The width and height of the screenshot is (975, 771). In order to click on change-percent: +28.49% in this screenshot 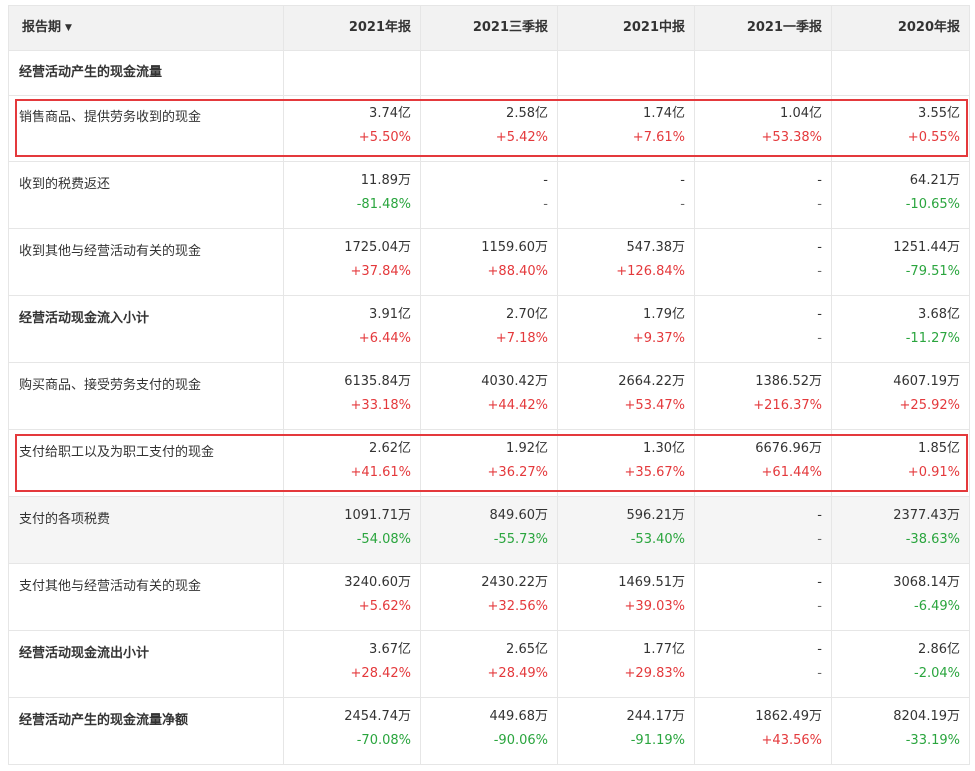, I will do `click(517, 673)`.